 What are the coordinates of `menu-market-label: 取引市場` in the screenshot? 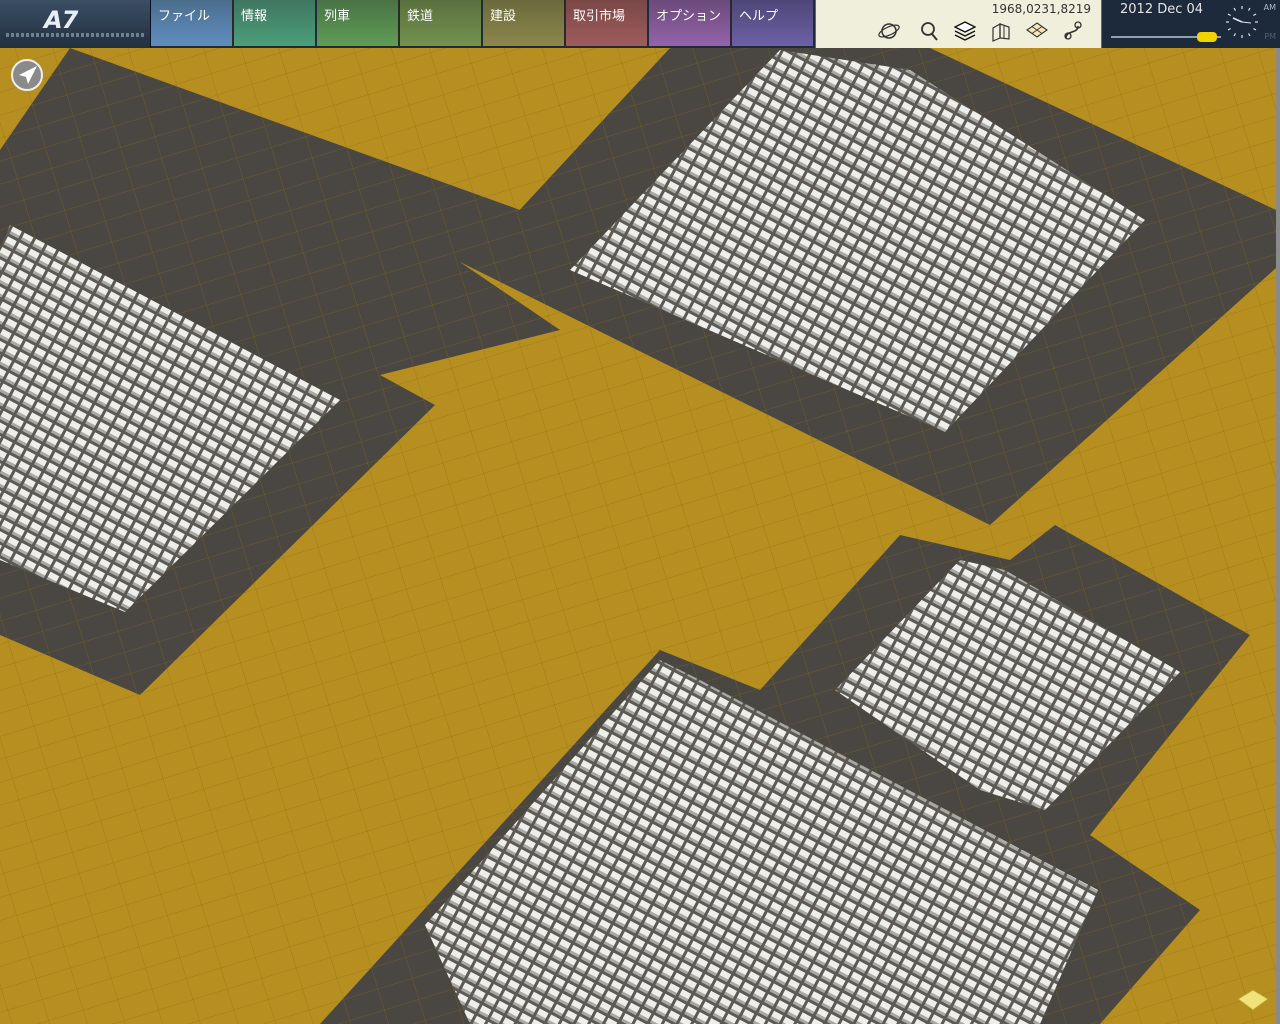 It's located at (599, 16).